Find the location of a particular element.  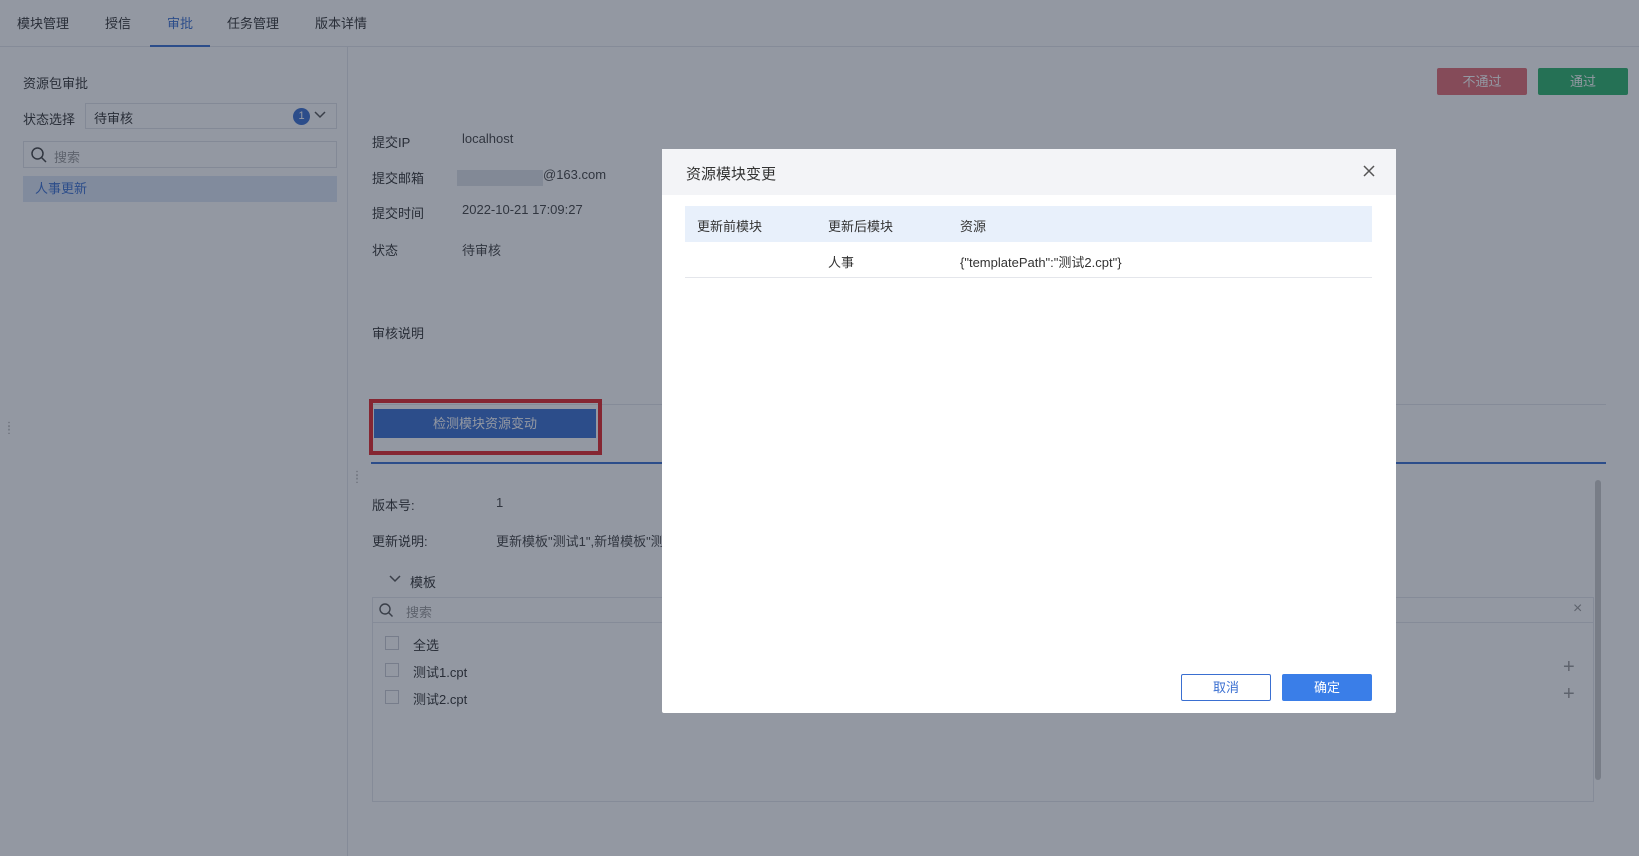

table-header: 更新前模块 更新后模块 资源 is located at coordinates (1028, 224).